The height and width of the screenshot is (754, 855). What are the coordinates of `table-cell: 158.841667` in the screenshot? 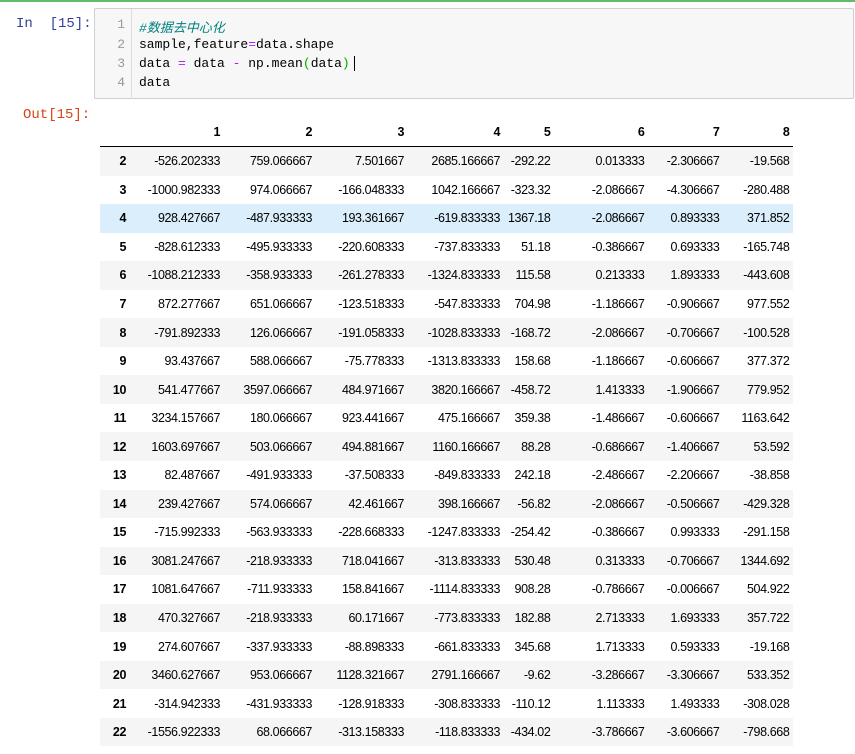 It's located at (372, 589).